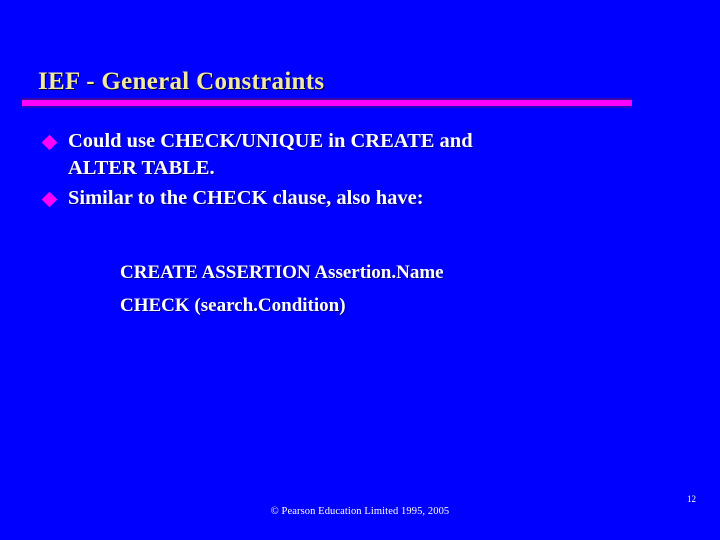  What do you see at coordinates (233, 306) in the screenshot?
I see `syntax-line-2: CHECK (search.Condition)` at bounding box center [233, 306].